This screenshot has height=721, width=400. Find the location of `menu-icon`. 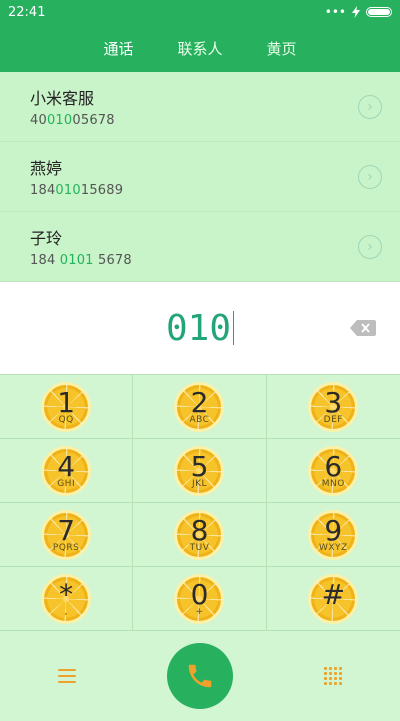

menu-icon is located at coordinates (66, 676).